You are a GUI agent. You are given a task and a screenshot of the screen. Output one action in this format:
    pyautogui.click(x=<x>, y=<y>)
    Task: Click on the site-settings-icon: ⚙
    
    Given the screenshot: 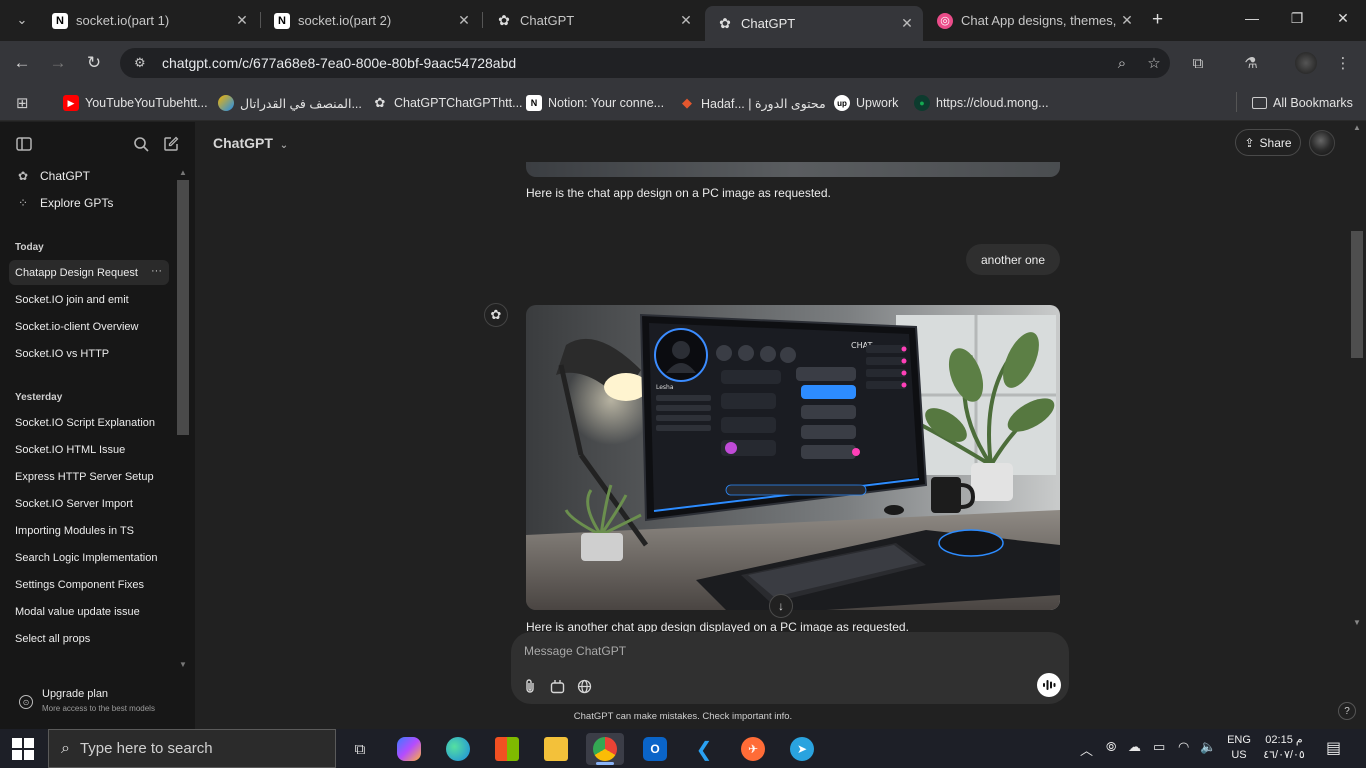 What is the action you would take?
    pyautogui.click(x=143, y=63)
    